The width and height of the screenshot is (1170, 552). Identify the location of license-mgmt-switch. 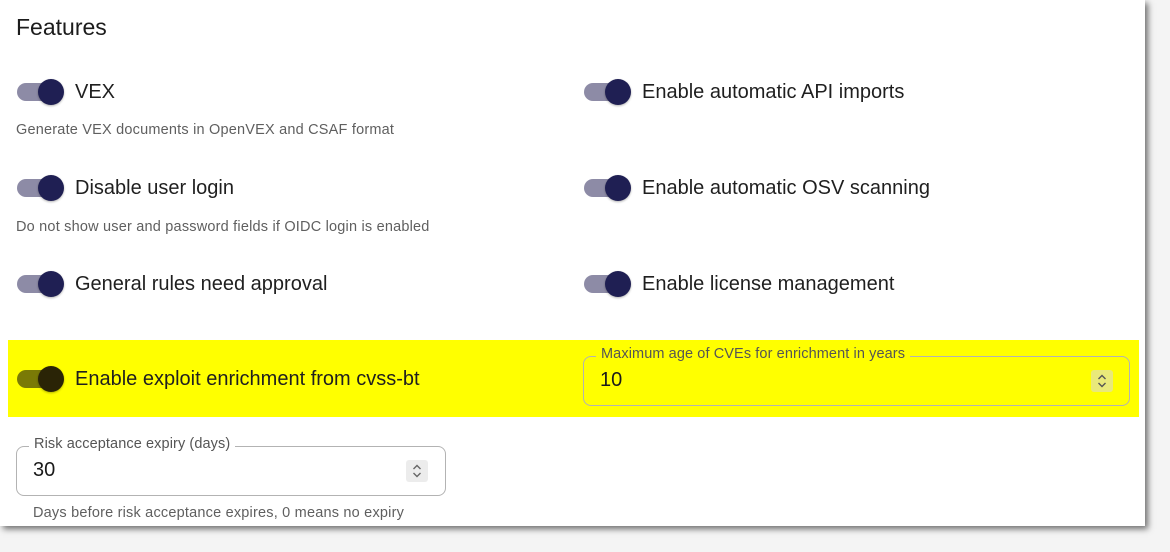
(607, 284).